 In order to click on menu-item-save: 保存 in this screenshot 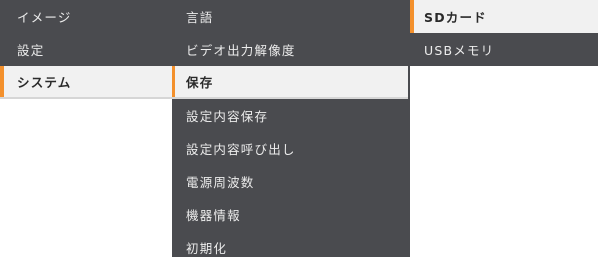, I will do `click(290, 82)`.